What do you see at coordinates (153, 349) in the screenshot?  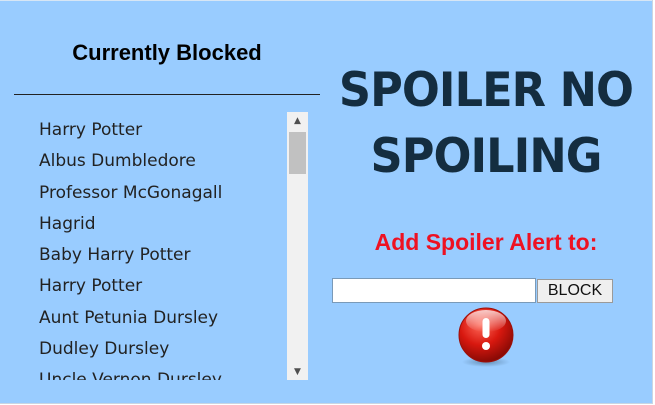 I see `blocked-list-item: Dudley Dursley` at bounding box center [153, 349].